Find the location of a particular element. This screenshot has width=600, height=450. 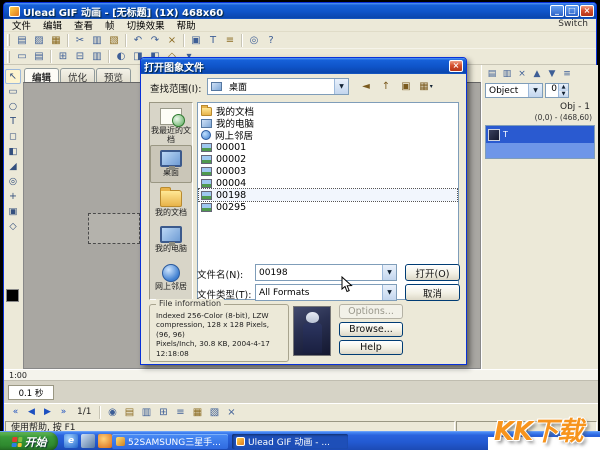

object-index-stepper: 0 ▲ ▼ is located at coordinates (557, 90).